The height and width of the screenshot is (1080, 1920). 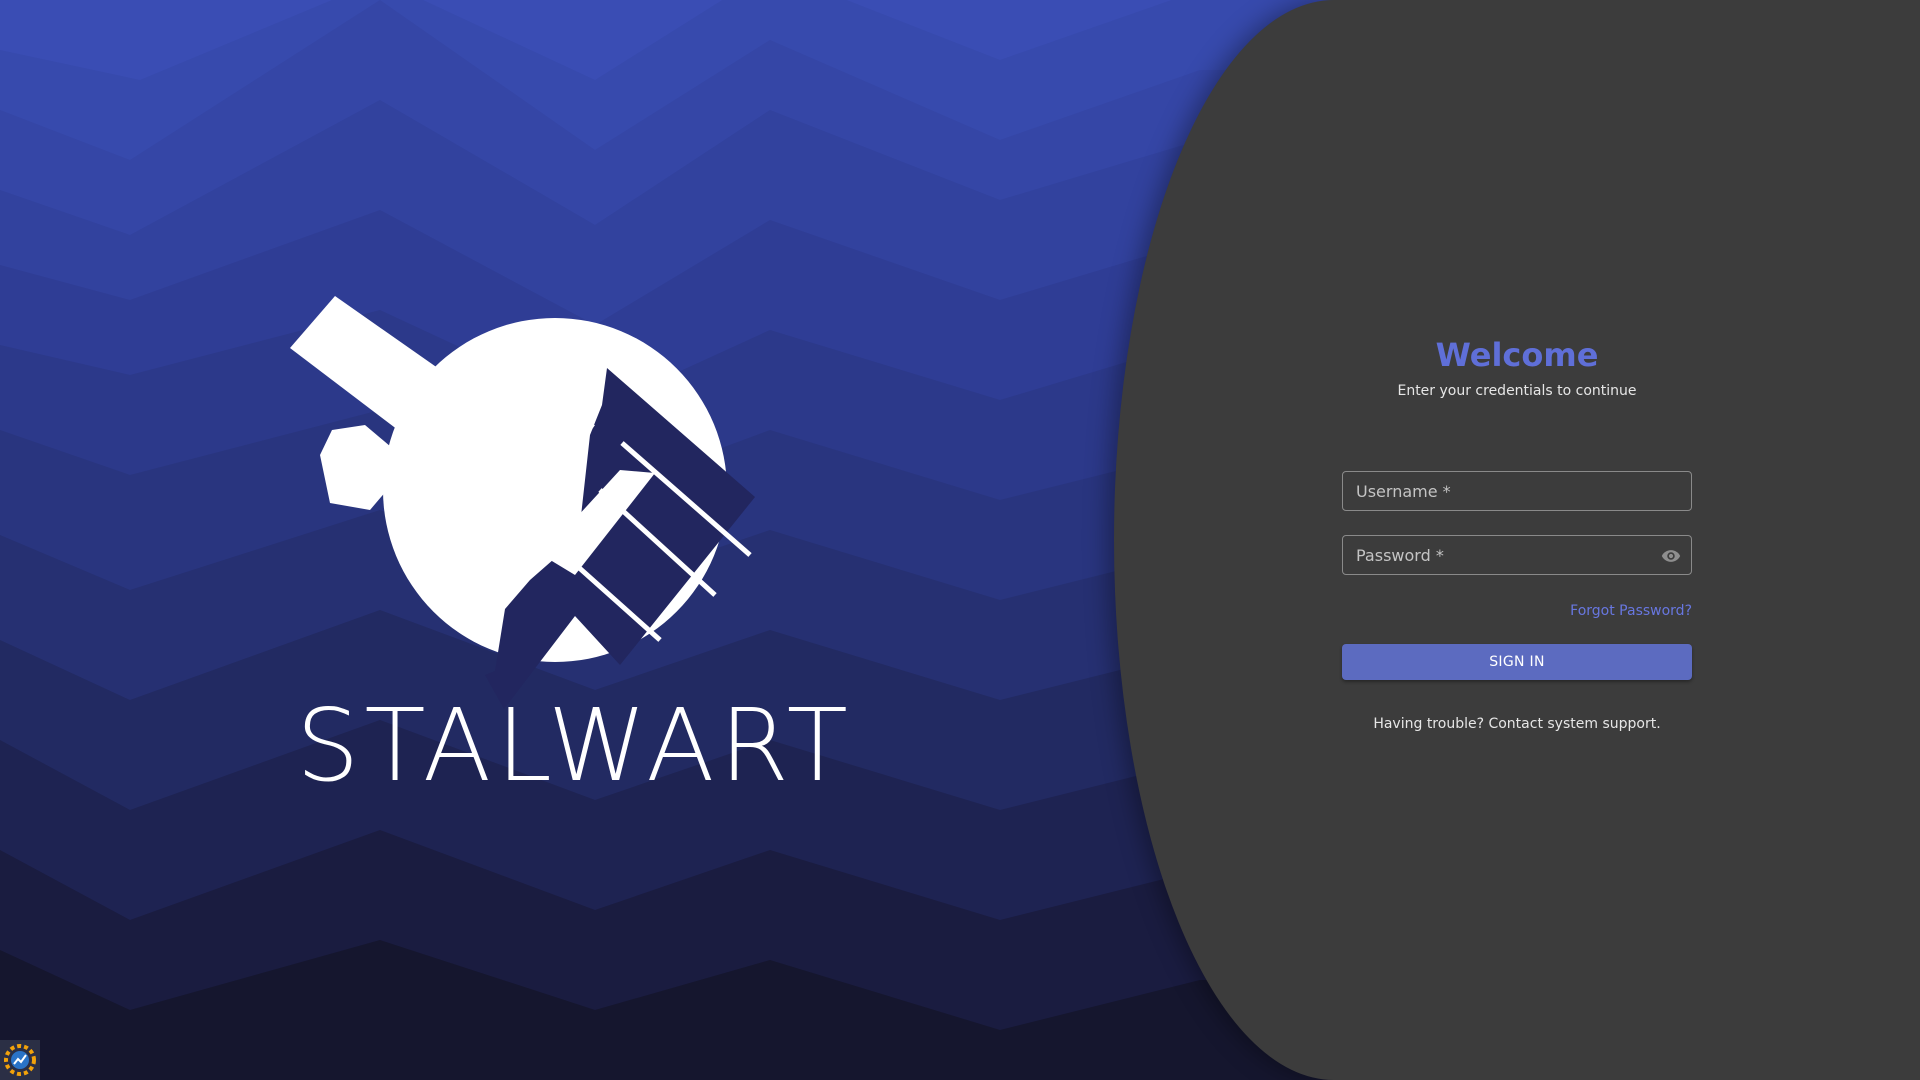 What do you see at coordinates (574, 745) in the screenshot?
I see `brand-wordmark: STALWART` at bounding box center [574, 745].